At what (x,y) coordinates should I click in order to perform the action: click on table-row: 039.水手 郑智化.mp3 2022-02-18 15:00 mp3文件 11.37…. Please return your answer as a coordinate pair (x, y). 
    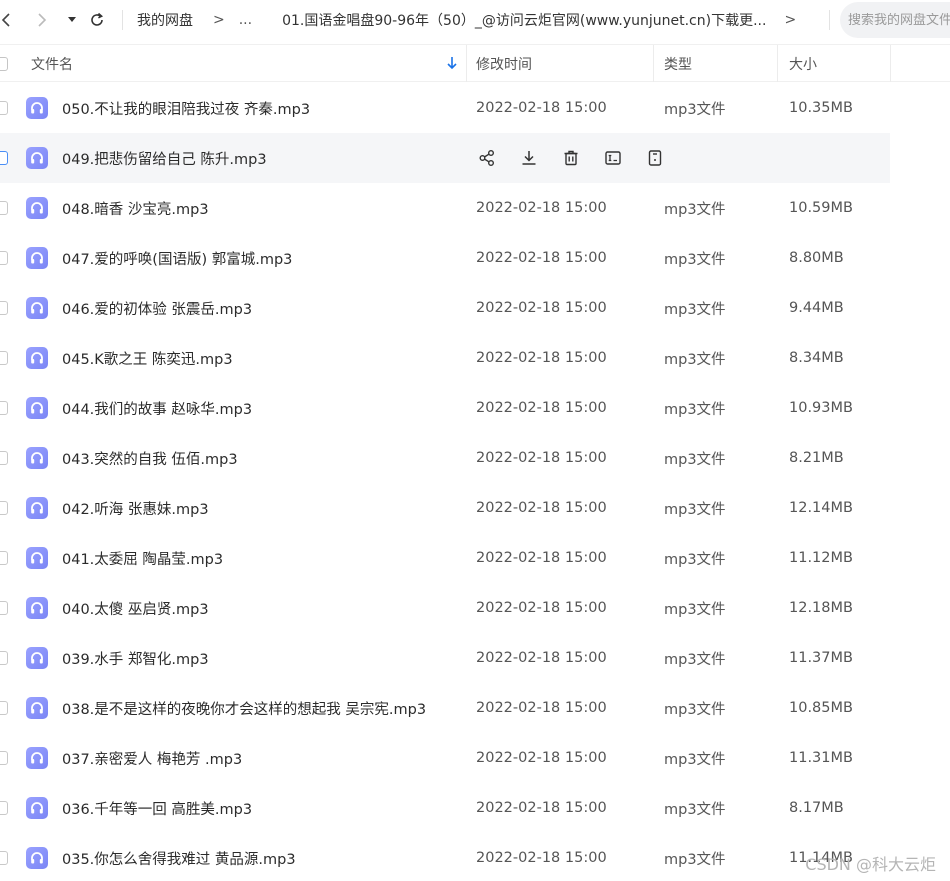
    Looking at the image, I should click on (475, 658).